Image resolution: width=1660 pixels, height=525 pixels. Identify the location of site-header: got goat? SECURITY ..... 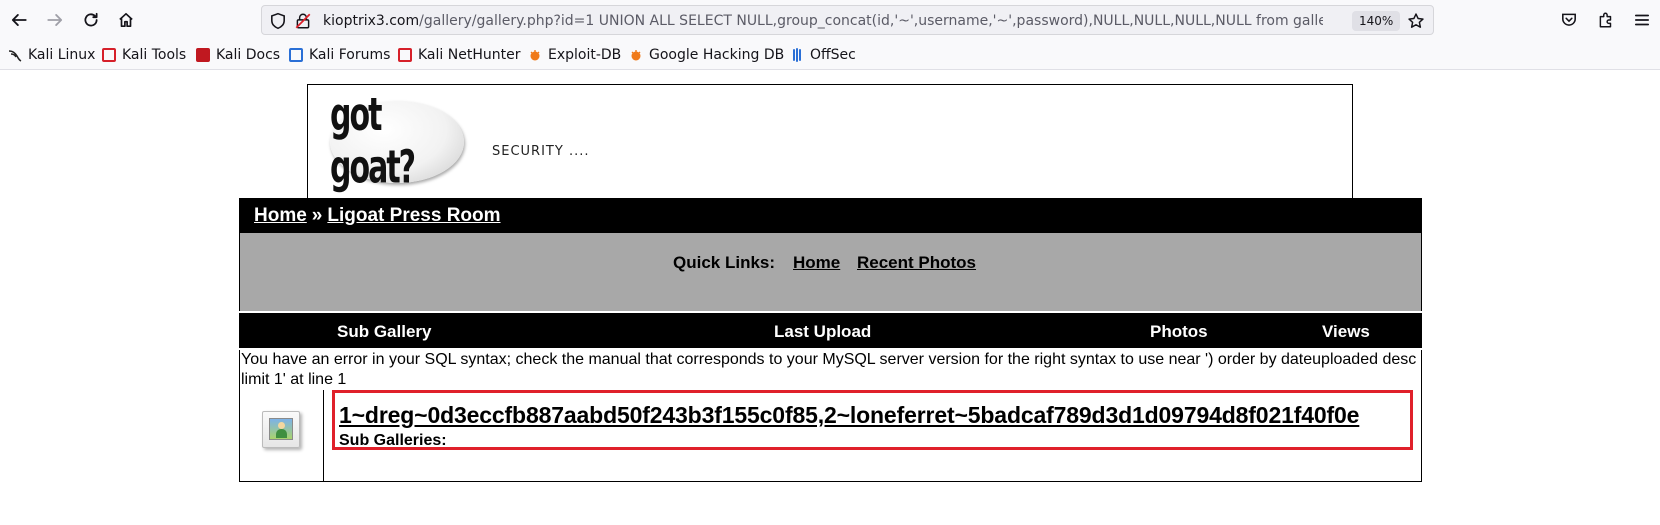
(830, 141).